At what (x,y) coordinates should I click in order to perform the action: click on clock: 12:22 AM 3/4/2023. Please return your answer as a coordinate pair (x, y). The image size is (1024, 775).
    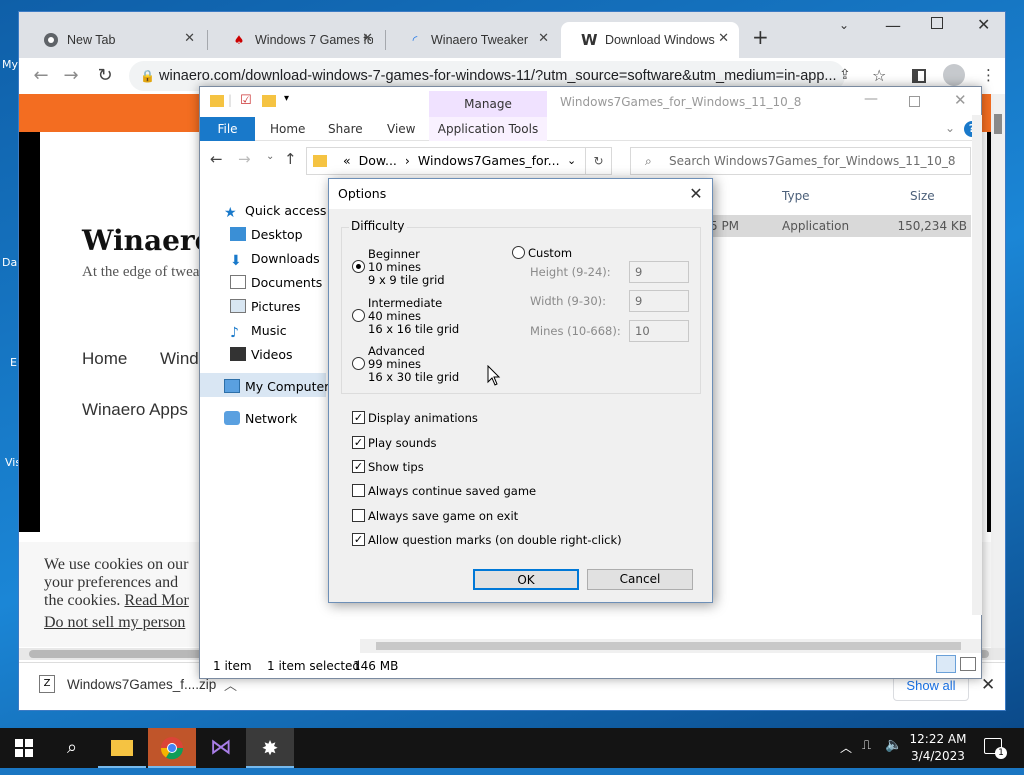
    Looking at the image, I should click on (938, 748).